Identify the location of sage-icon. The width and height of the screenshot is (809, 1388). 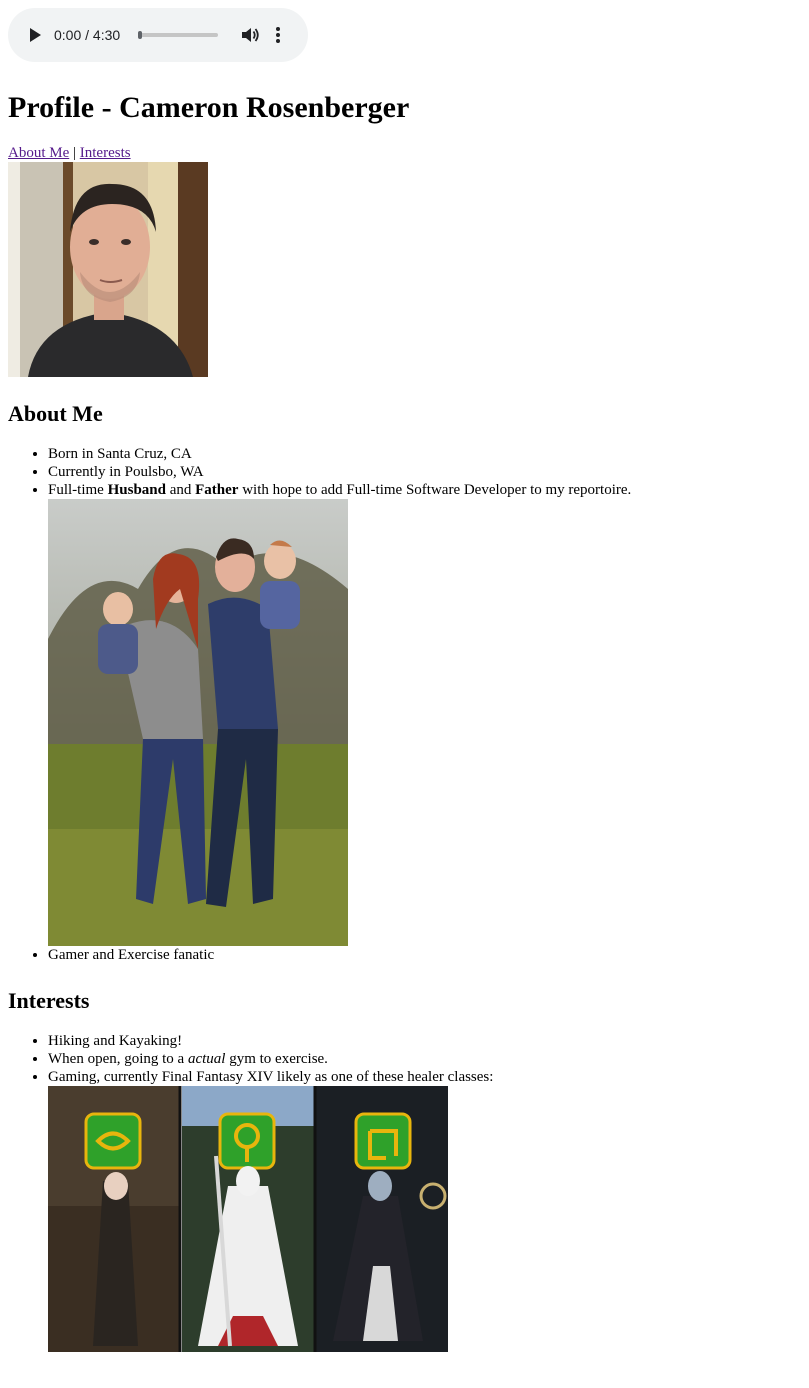
(383, 1141).